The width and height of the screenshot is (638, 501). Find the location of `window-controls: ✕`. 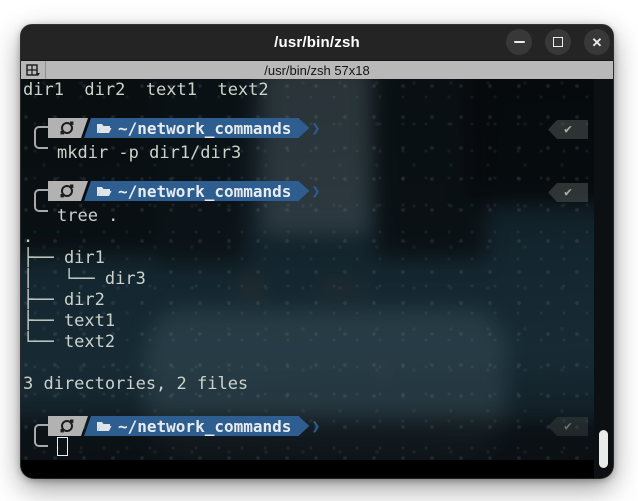

window-controls: ✕ is located at coordinates (558, 42).